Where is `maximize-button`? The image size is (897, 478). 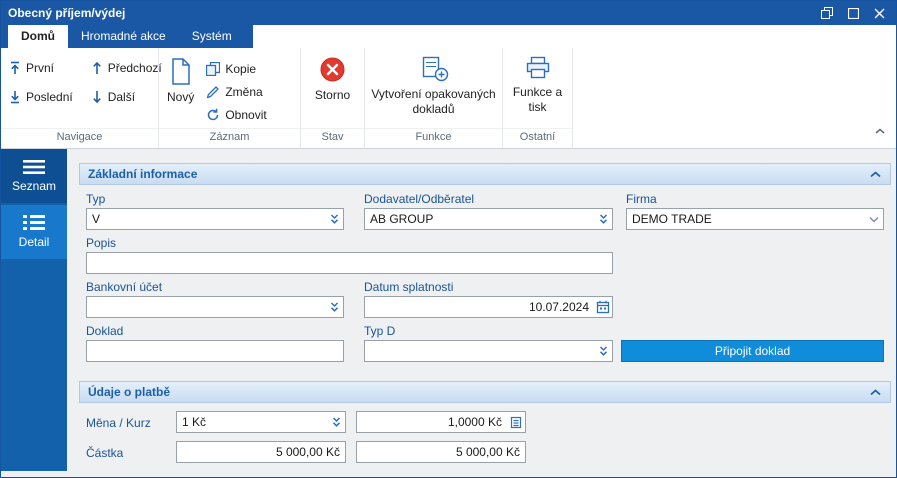
maximize-button is located at coordinates (853, 13).